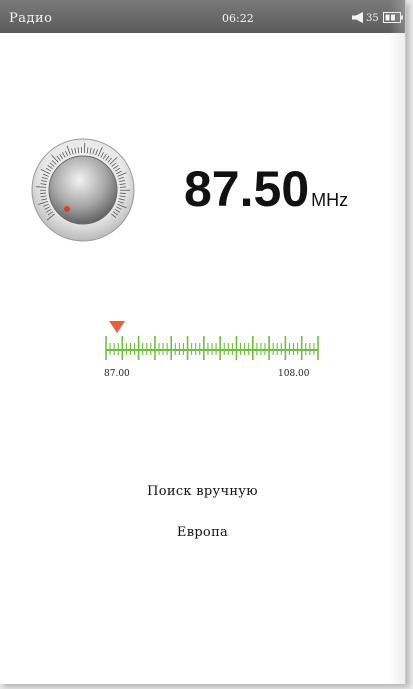 Image resolution: width=413 pixels, height=689 pixels. I want to click on tuning-knob-icon, so click(83, 190).